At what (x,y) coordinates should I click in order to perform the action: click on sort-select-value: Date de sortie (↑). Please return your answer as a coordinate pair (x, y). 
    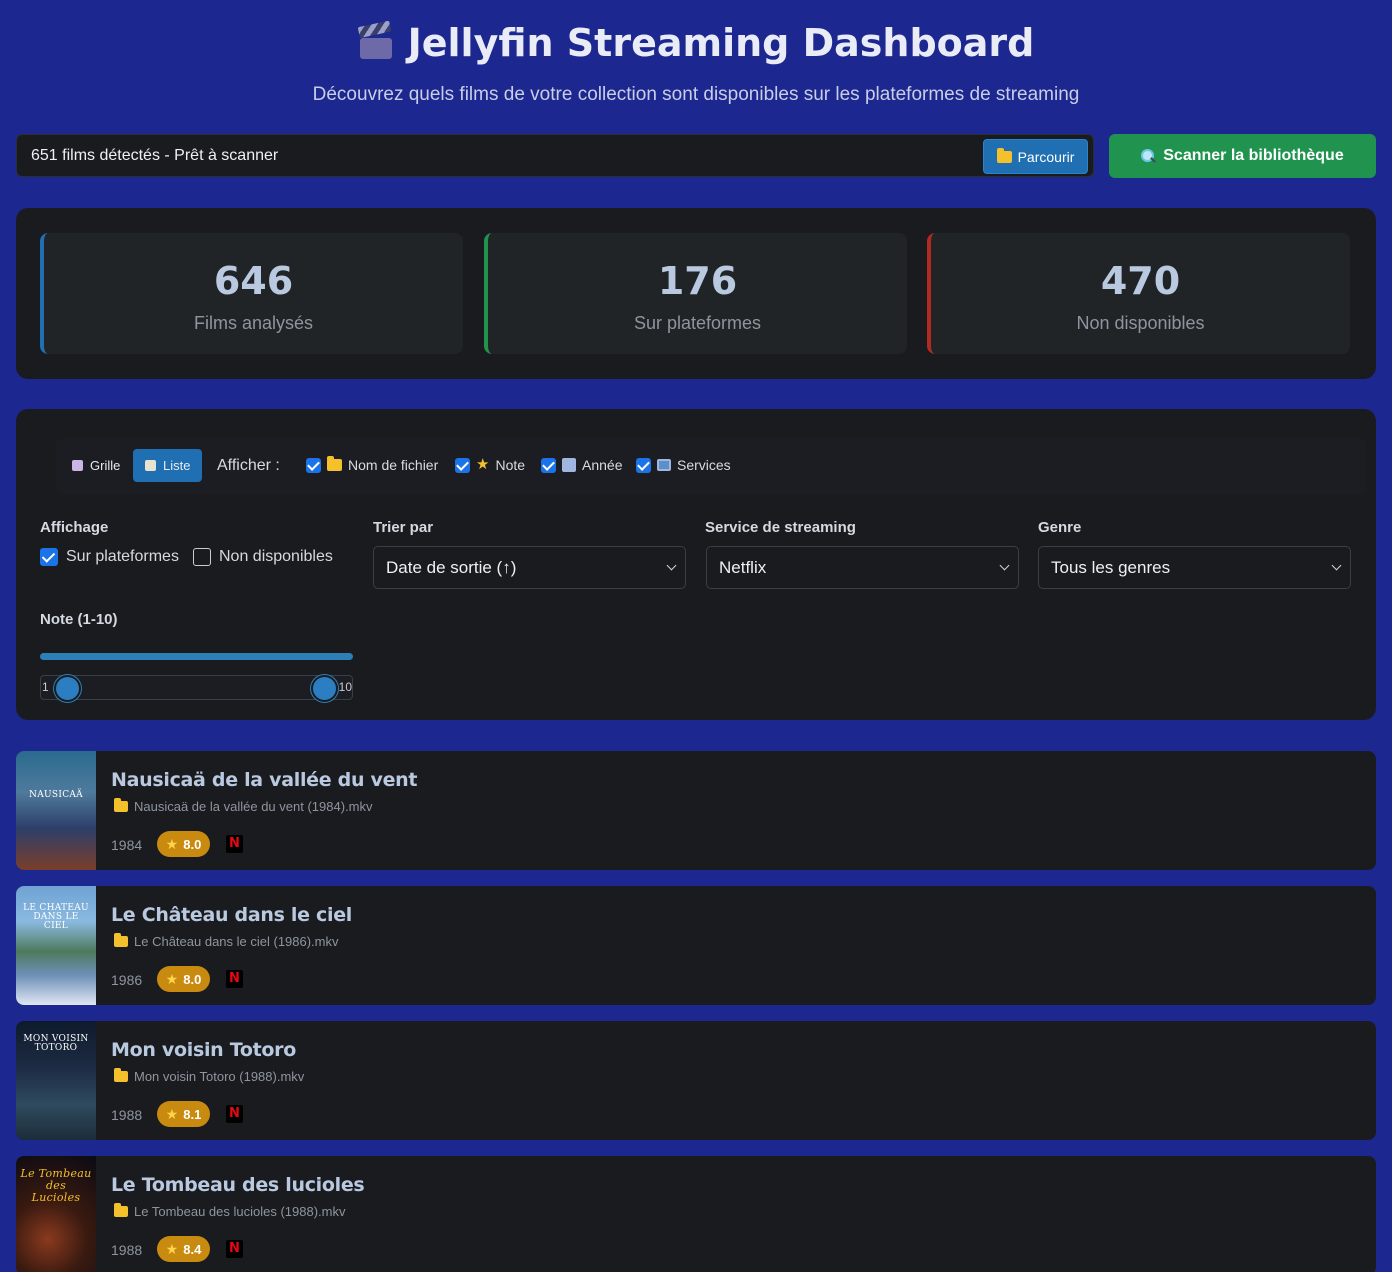
    Looking at the image, I should click on (451, 567).